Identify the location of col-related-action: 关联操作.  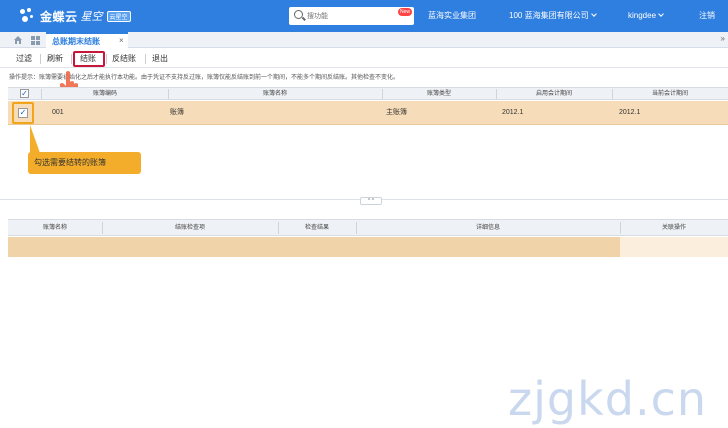
(673, 228).